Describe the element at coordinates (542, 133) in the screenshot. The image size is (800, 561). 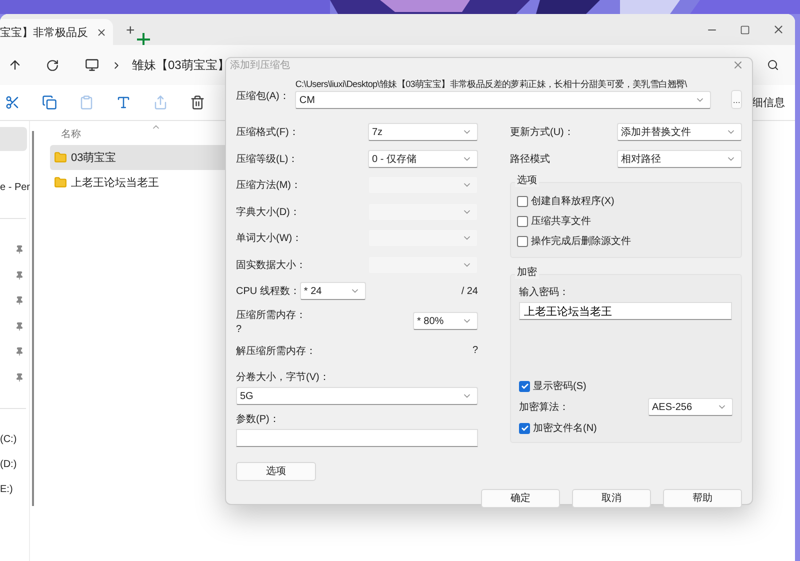
I see `field-label: 更新方式(U)：` at that location.